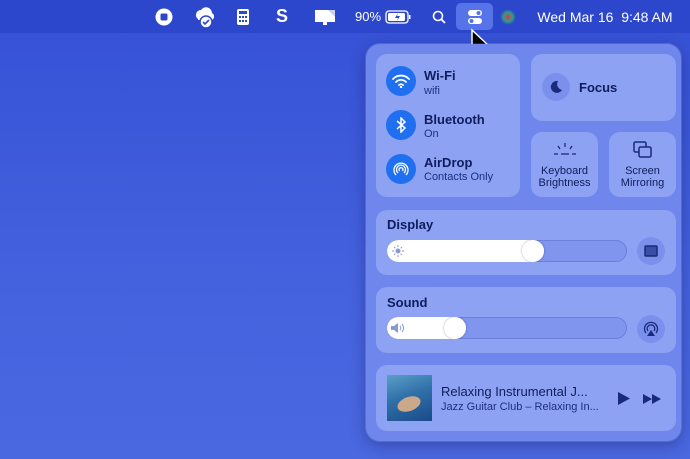 This screenshot has height=459, width=690. Describe the element at coordinates (401, 125) in the screenshot. I see `bluetooth-icon` at that location.